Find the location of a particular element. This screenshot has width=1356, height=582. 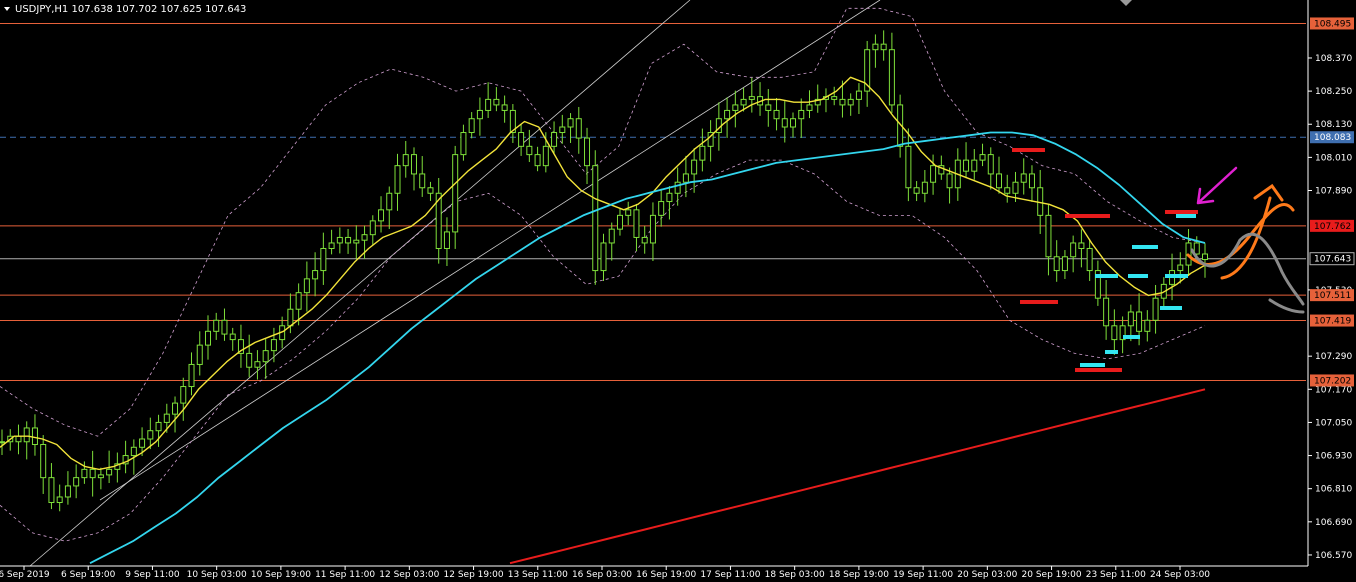

price-tick-label: 107.890 is located at coordinates (1333, 192).